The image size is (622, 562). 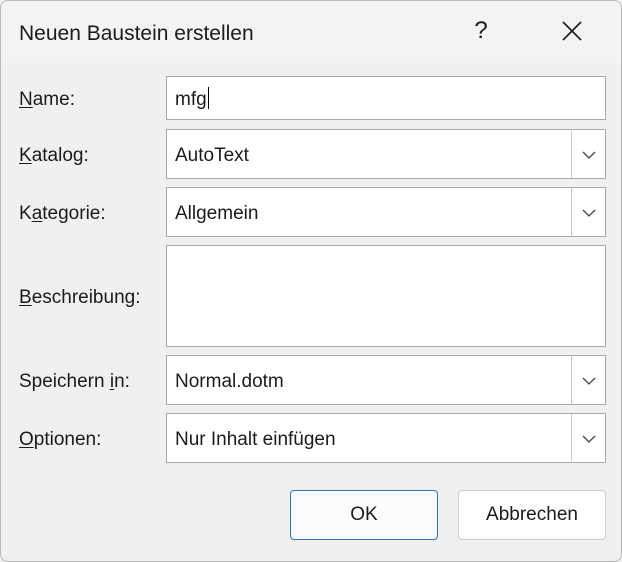 I want to click on name-label: Name:, so click(x=47, y=99).